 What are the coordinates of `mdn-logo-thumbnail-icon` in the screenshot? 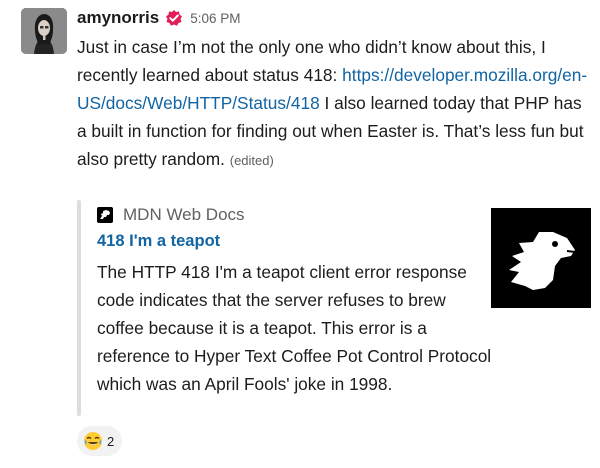 It's located at (541, 258).